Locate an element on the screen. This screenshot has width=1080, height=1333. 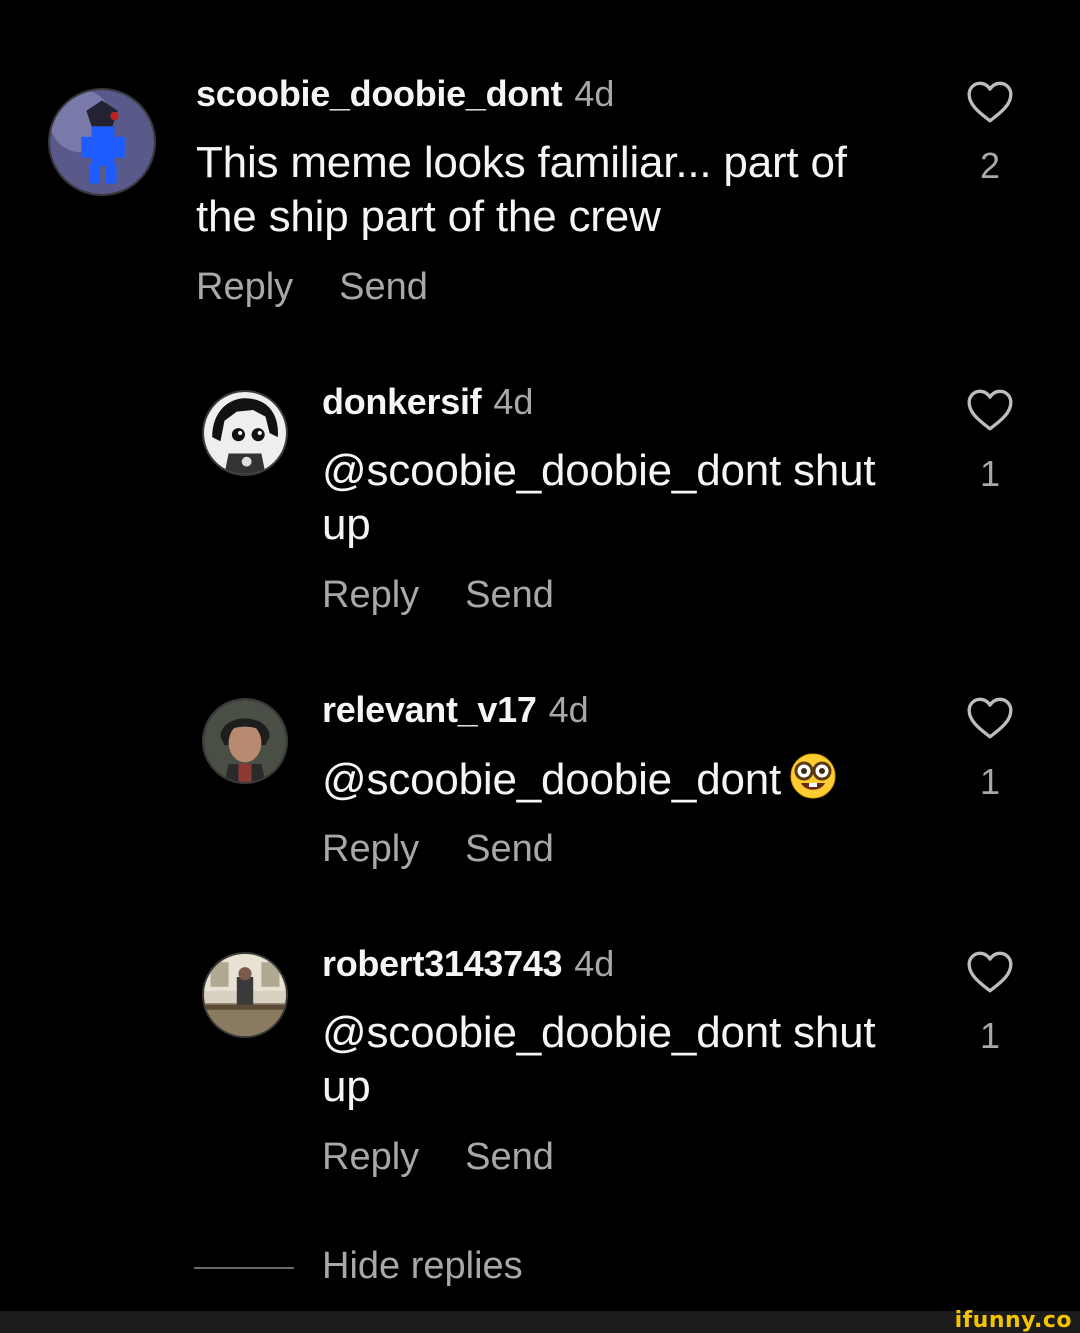
username: robert3143743 is located at coordinates (442, 963).